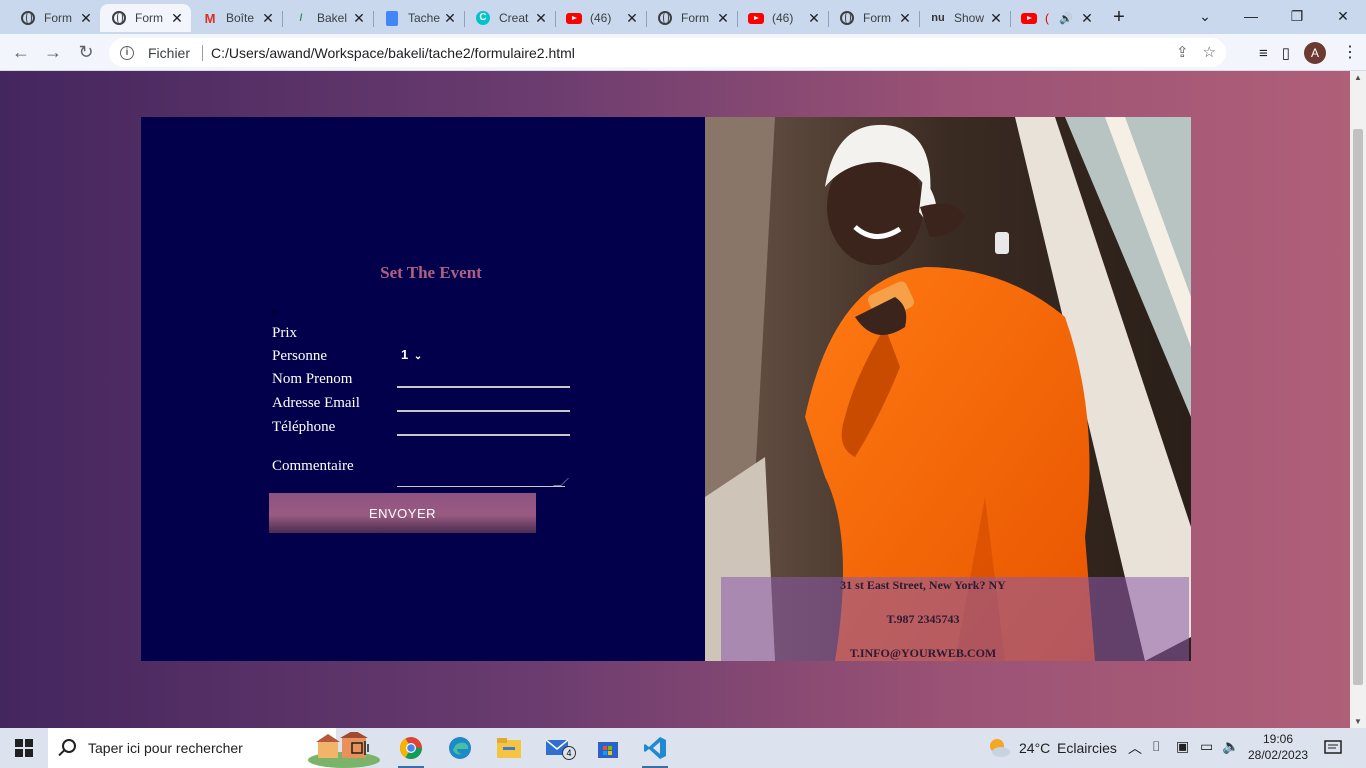 This screenshot has height=768, width=1366. What do you see at coordinates (1333, 748) in the screenshot?
I see `notifications-icon` at bounding box center [1333, 748].